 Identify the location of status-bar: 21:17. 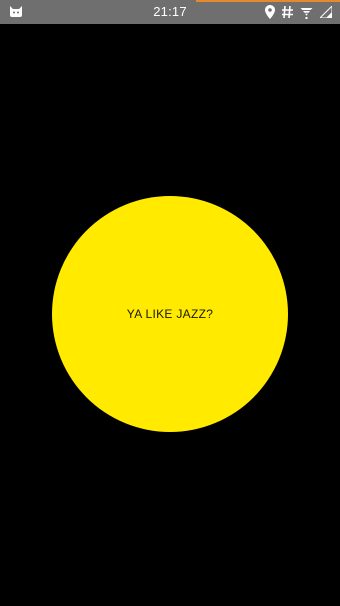
(170, 12).